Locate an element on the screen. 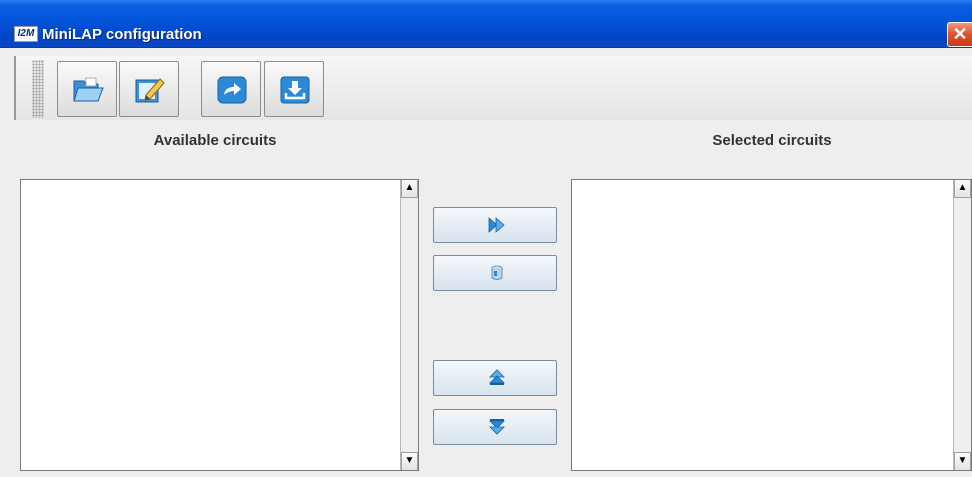  move-down-button is located at coordinates (495, 427).